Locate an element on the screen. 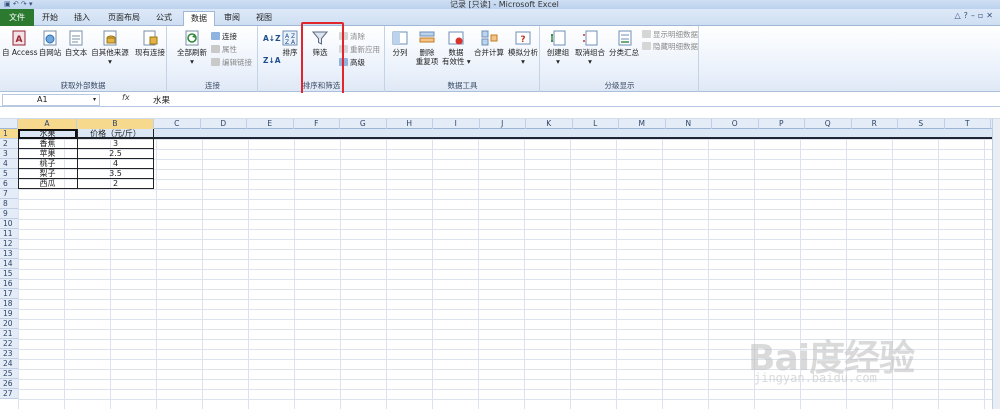 The image size is (1000, 409). from-access-button: A 自 Access is located at coordinates (20, 43).